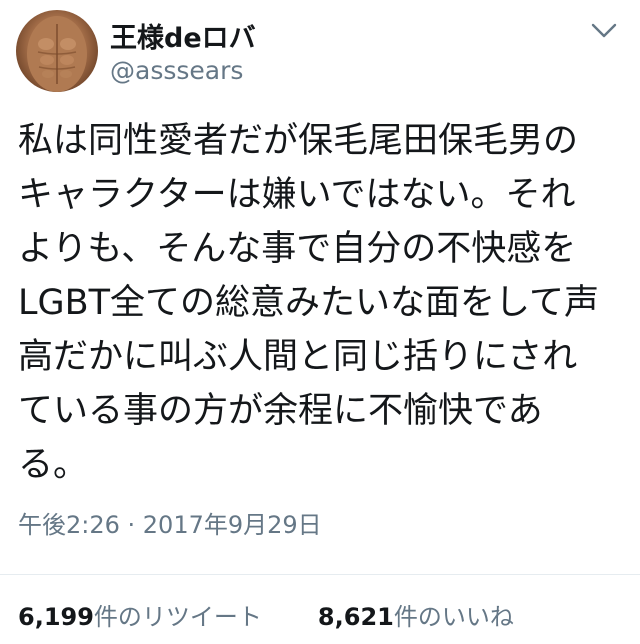 This screenshot has height=644, width=640. I want to click on retweets-count: 6,199, so click(56, 617).